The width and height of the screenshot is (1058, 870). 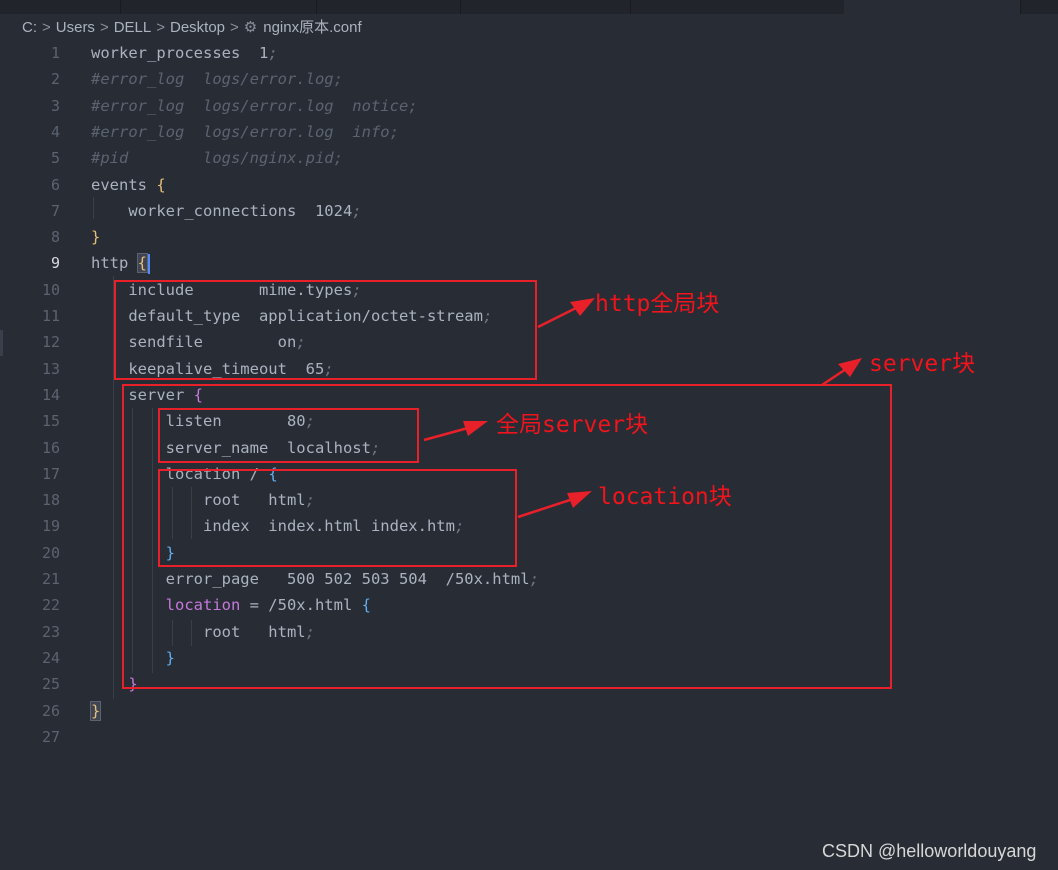 What do you see at coordinates (657, 304) in the screenshot?
I see `annotation-http-block: http全局块` at bounding box center [657, 304].